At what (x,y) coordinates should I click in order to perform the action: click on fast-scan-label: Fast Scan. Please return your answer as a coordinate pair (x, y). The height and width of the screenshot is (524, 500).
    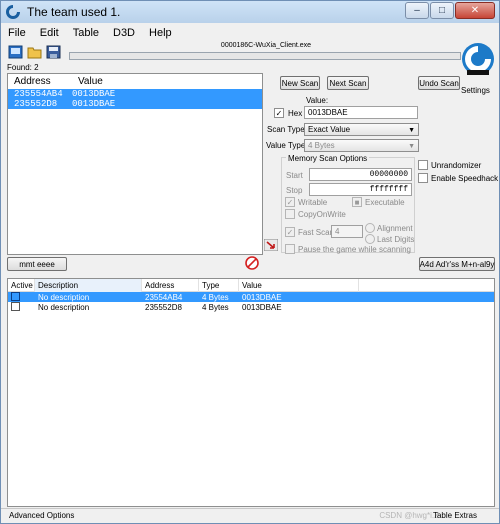
    Looking at the image, I should click on (316, 232).